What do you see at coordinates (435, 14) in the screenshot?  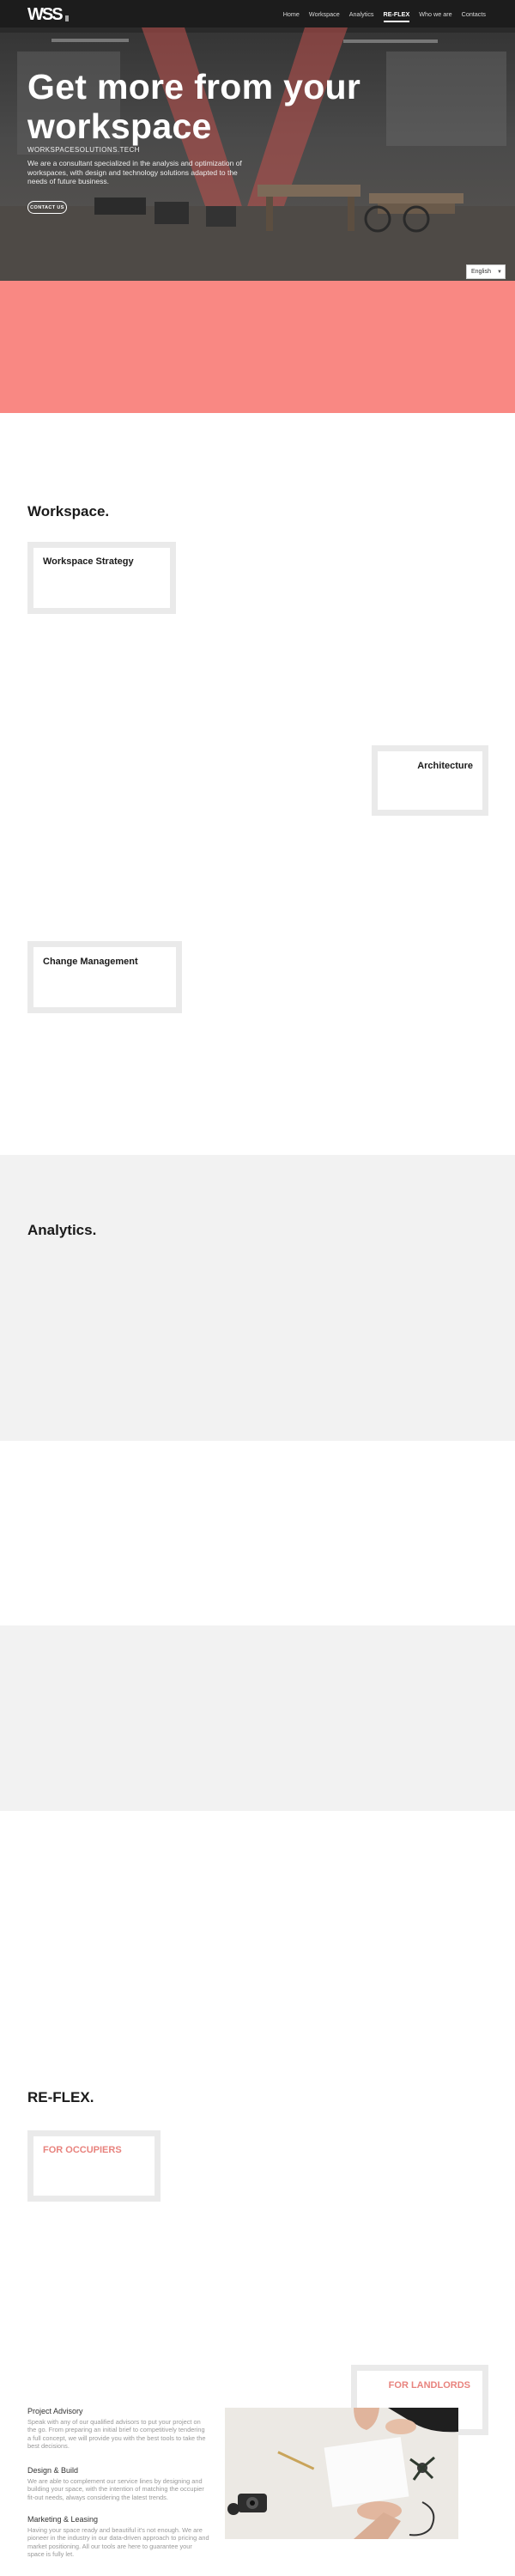 I see `nav-link-who-we-are: Who we are` at bounding box center [435, 14].